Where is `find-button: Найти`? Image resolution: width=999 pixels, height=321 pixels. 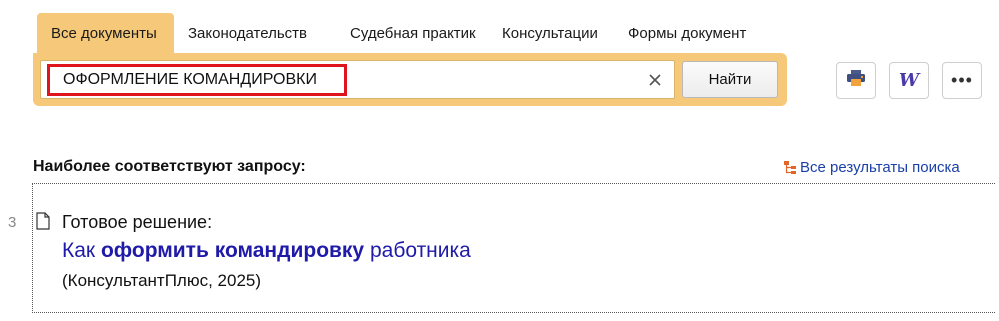 find-button: Найти is located at coordinates (730, 79).